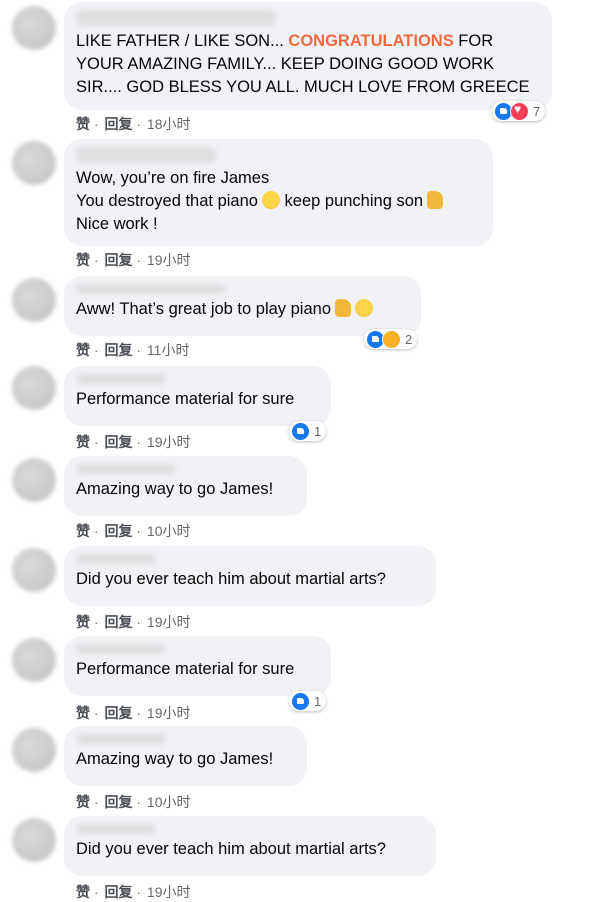 This screenshot has height=902, width=600. I want to click on timestamp: 18小时, so click(169, 124).